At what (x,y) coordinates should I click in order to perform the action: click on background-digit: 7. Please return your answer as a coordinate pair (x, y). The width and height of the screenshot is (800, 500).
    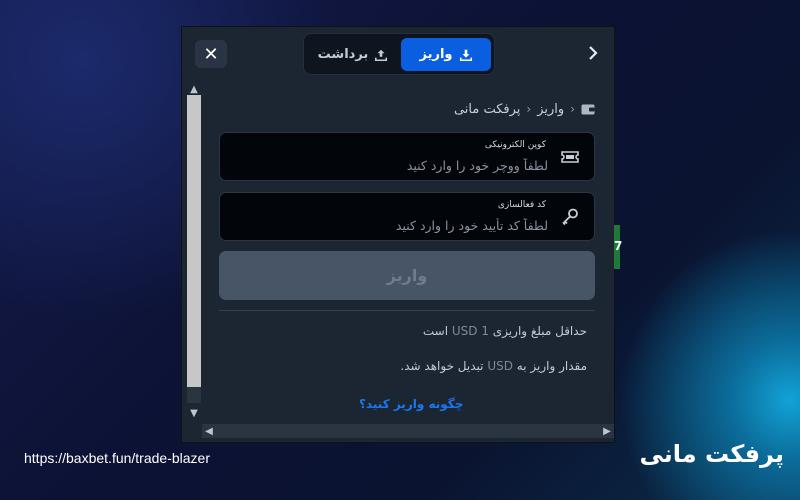
    Looking at the image, I should click on (618, 246).